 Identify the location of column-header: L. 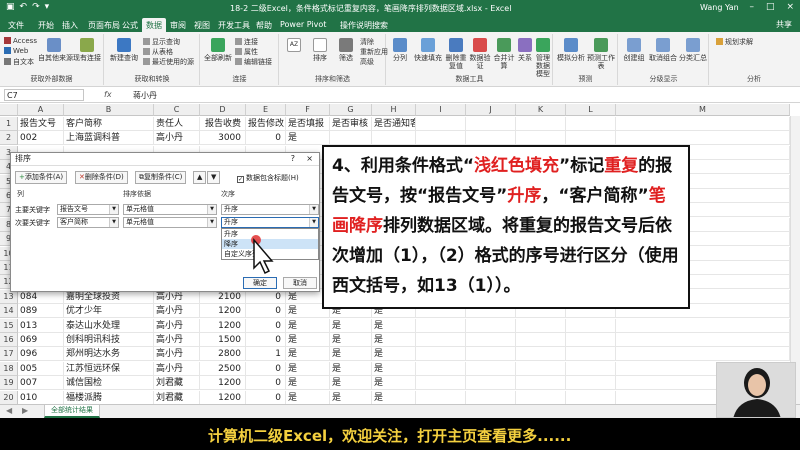
(591, 110).